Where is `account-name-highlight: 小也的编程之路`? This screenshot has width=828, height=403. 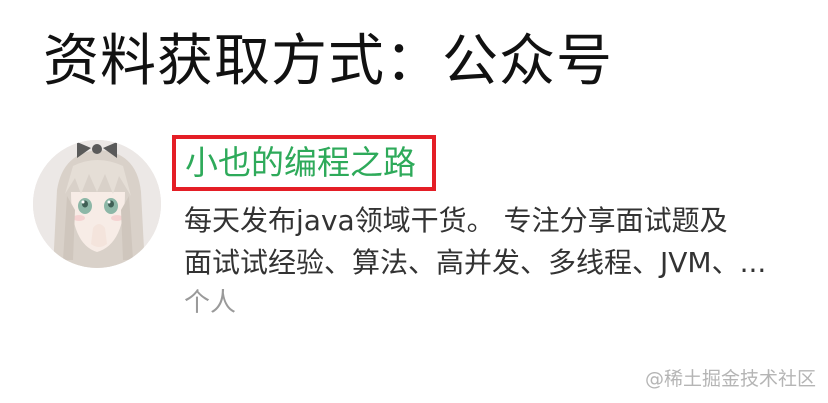 account-name-highlight: 小也的编程之路 is located at coordinates (304, 163).